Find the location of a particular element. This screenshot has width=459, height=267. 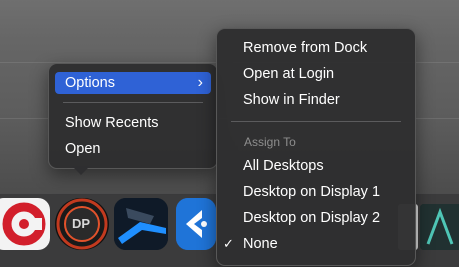

menu-item-none: ✓ None is located at coordinates (316, 244).